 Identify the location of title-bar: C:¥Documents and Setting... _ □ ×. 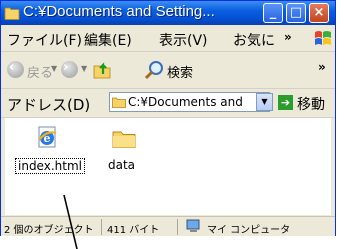
(168, 13).